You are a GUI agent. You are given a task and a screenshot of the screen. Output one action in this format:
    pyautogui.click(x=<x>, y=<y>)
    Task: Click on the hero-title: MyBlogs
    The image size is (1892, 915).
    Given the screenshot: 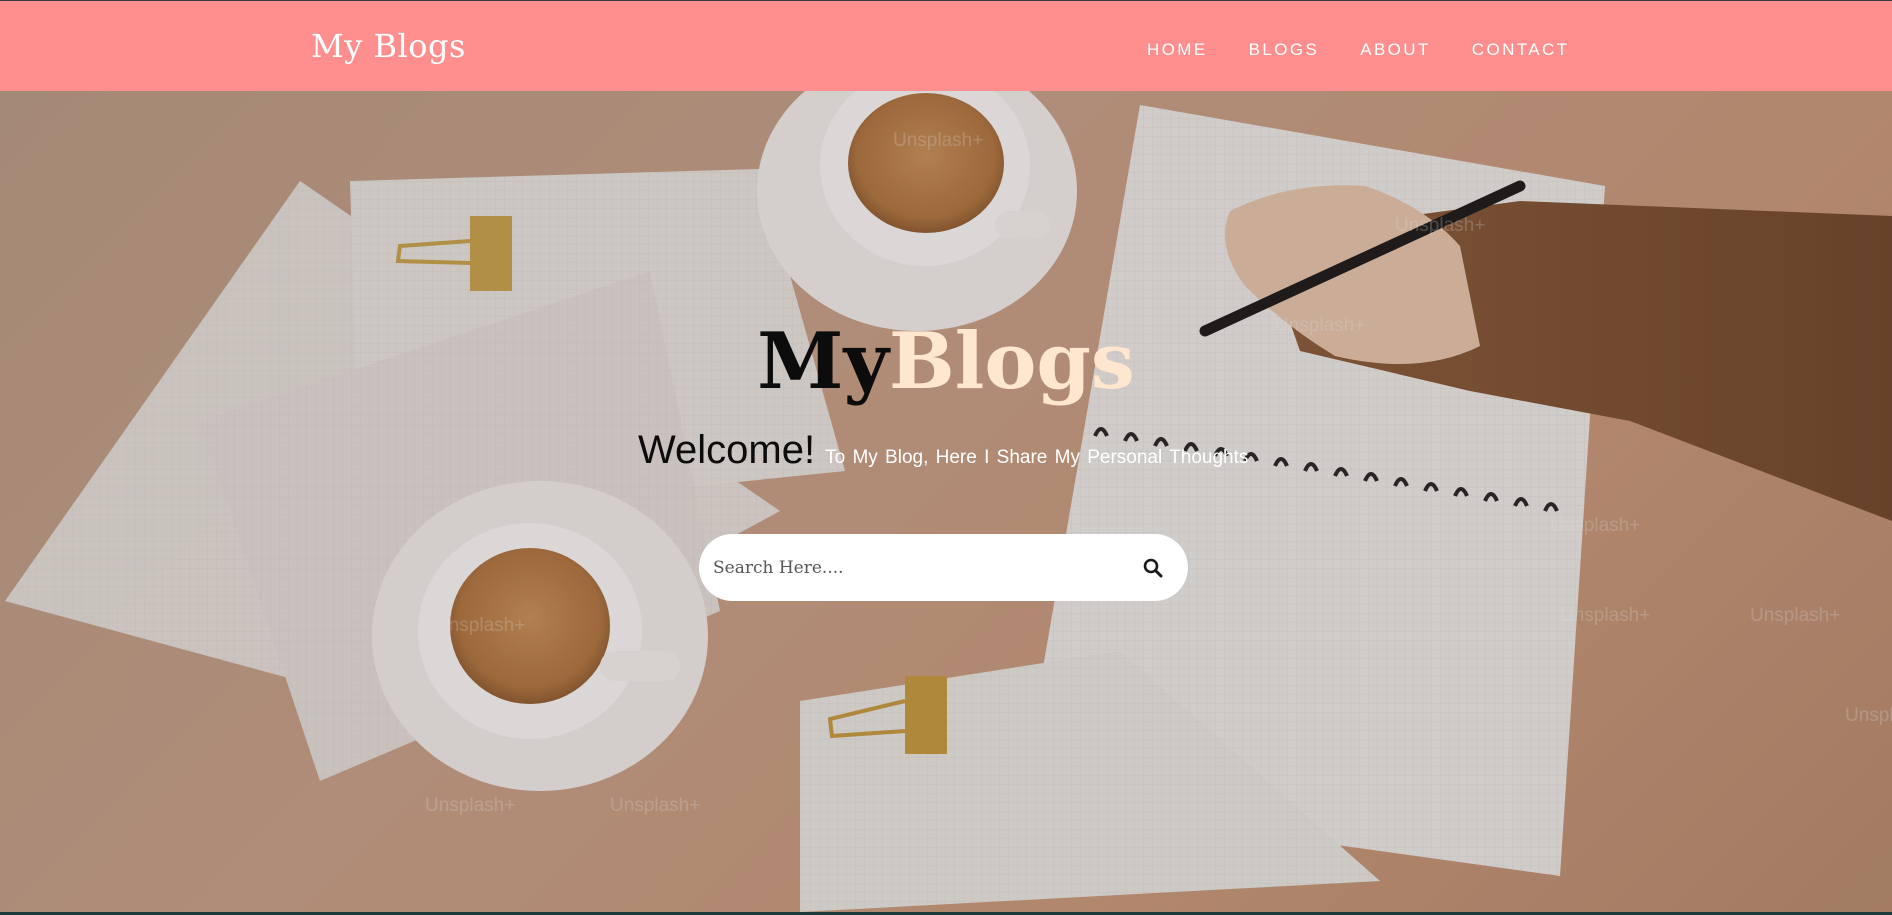 What is the action you would take?
    pyautogui.click(x=946, y=362)
    